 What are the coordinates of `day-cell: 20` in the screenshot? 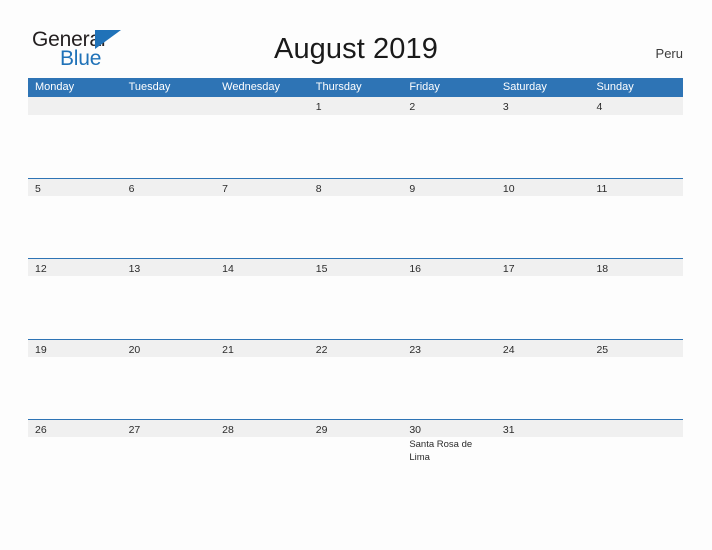 It's located at (169, 348).